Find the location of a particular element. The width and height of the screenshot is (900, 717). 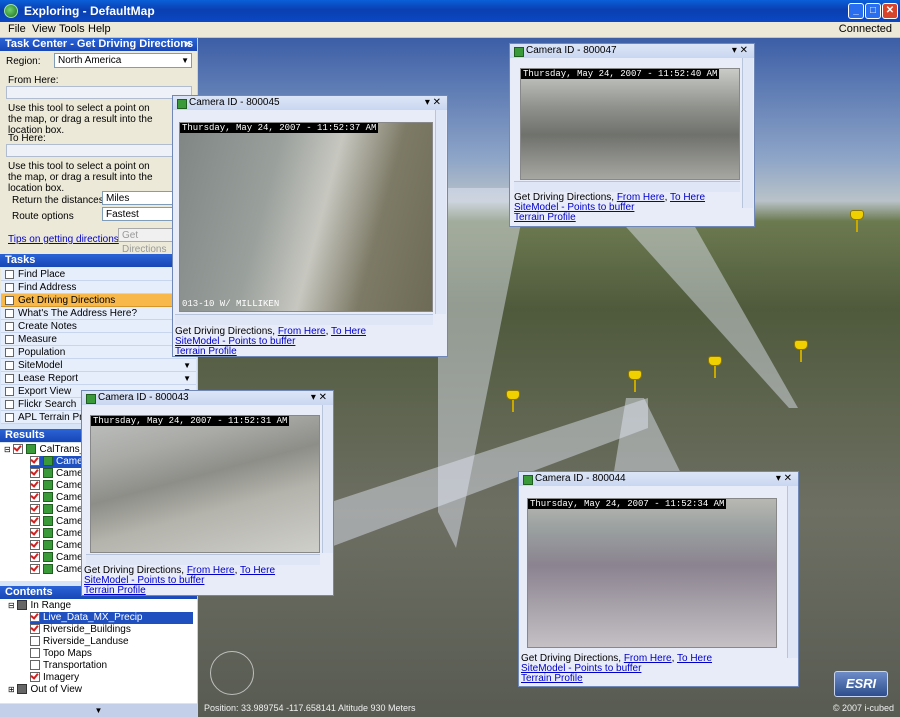

popup-titlebar: Camera ID - 800043 ▾ ✕ is located at coordinates (207, 398).